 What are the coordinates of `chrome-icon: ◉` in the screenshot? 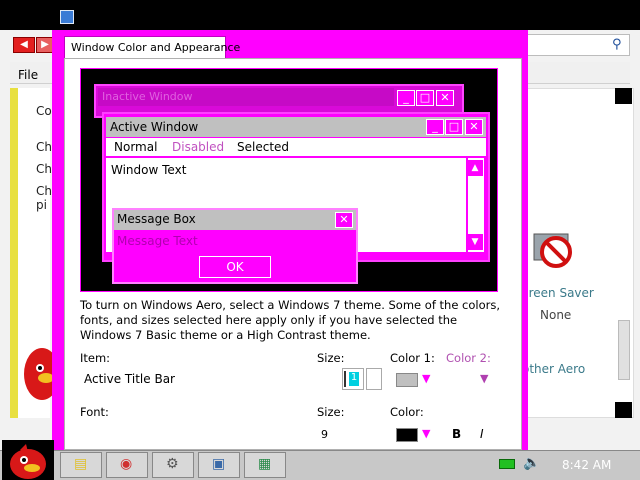 It's located at (126, 464).